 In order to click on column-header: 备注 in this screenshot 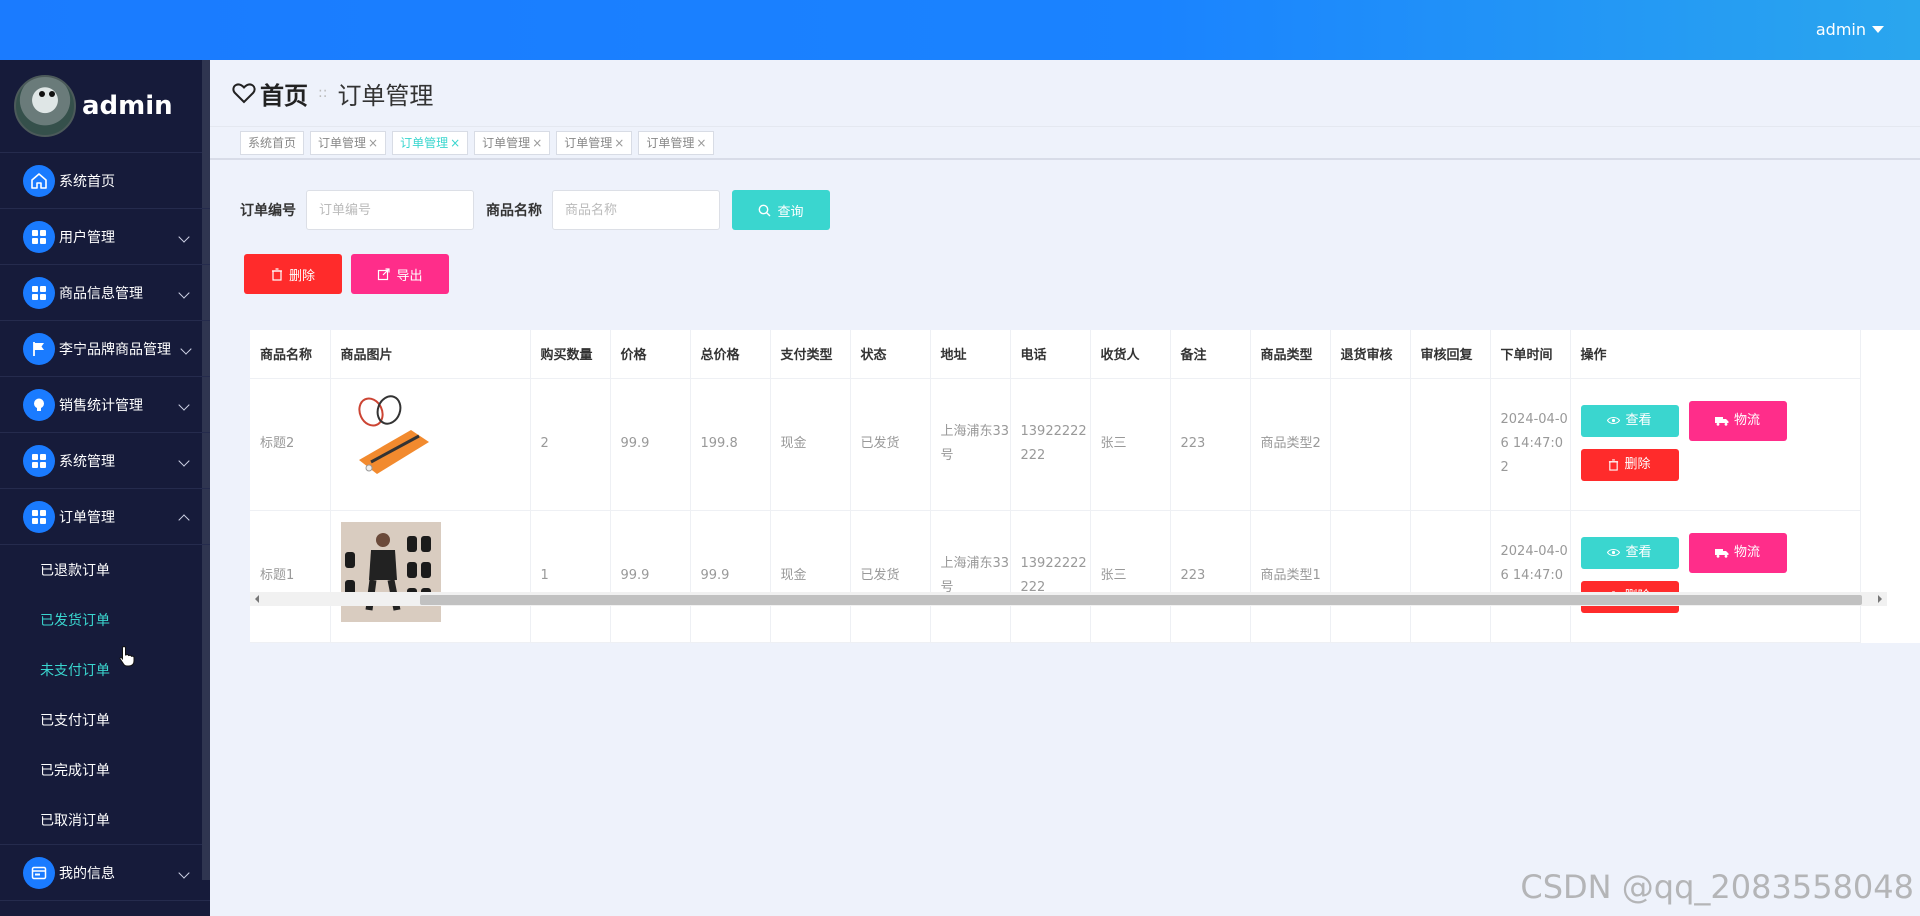, I will do `click(1210, 354)`.